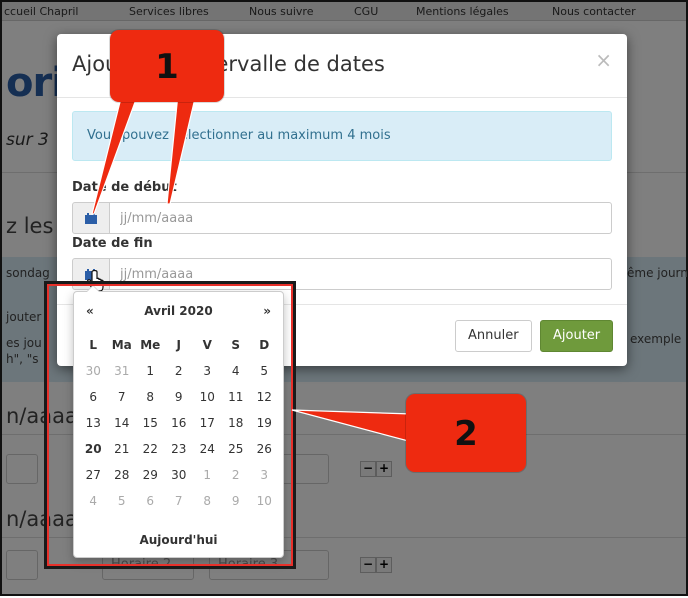  I want to click on cancel-button: Annuler, so click(493, 336).